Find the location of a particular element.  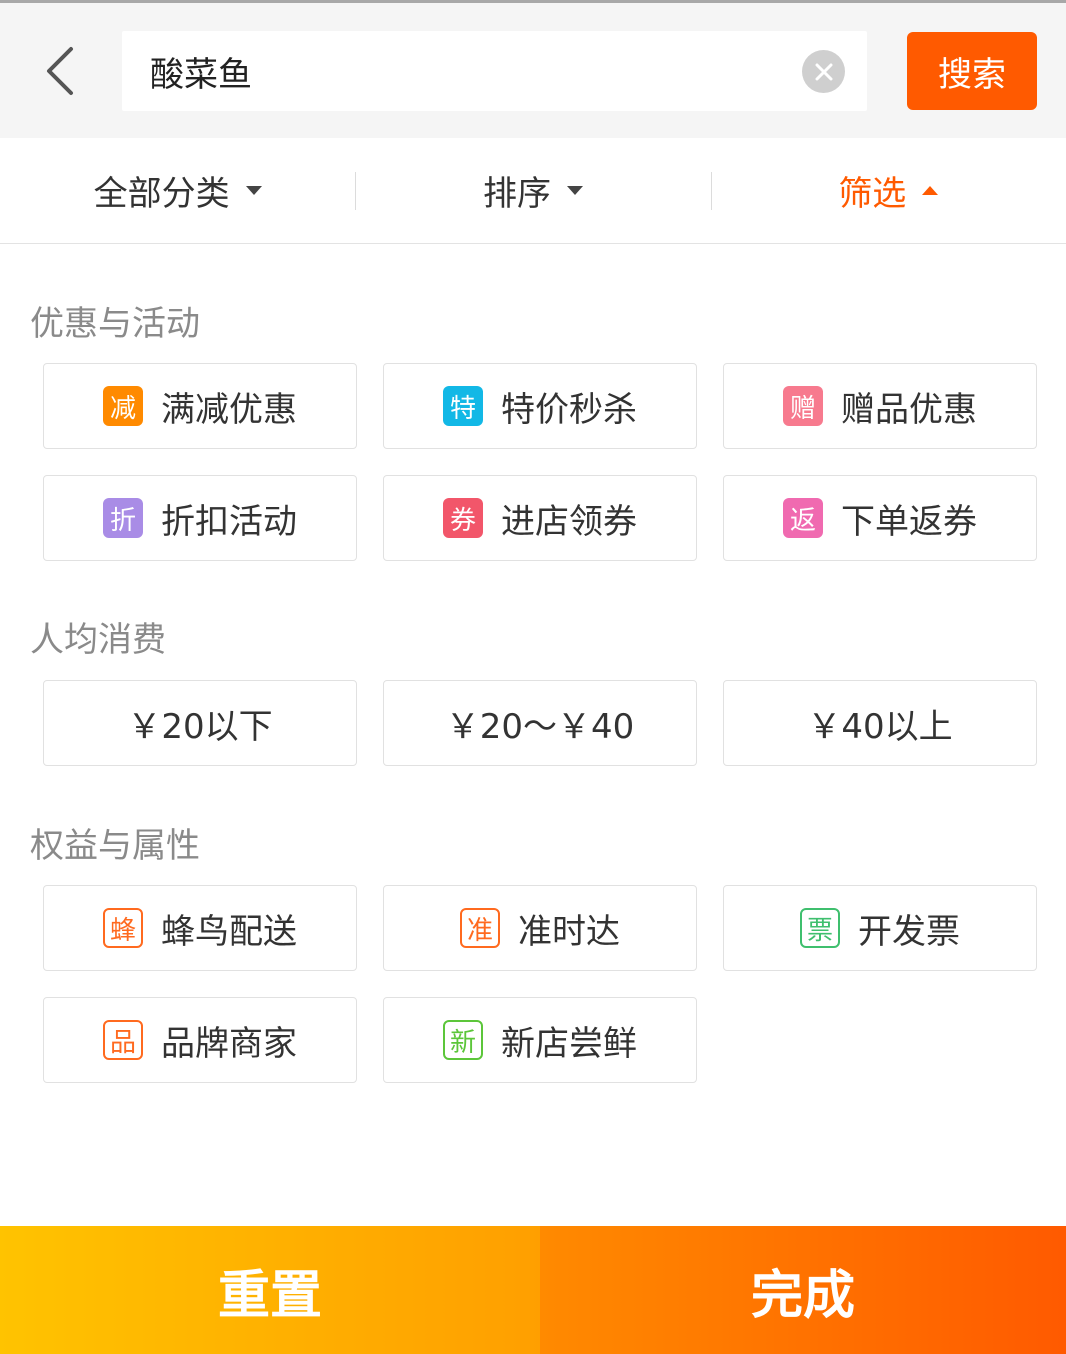

option-new-store: 新 新店尝鲜 is located at coordinates (540, 1040).